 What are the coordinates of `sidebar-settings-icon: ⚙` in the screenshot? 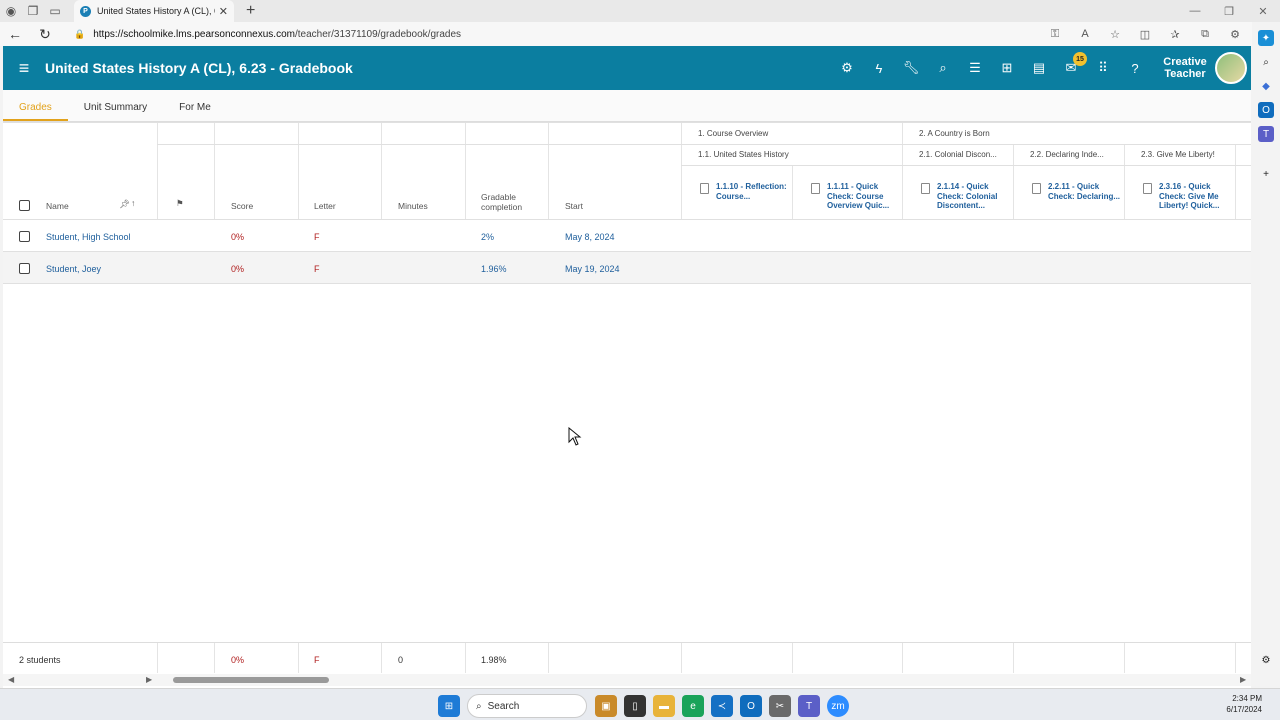 It's located at (1266, 660).